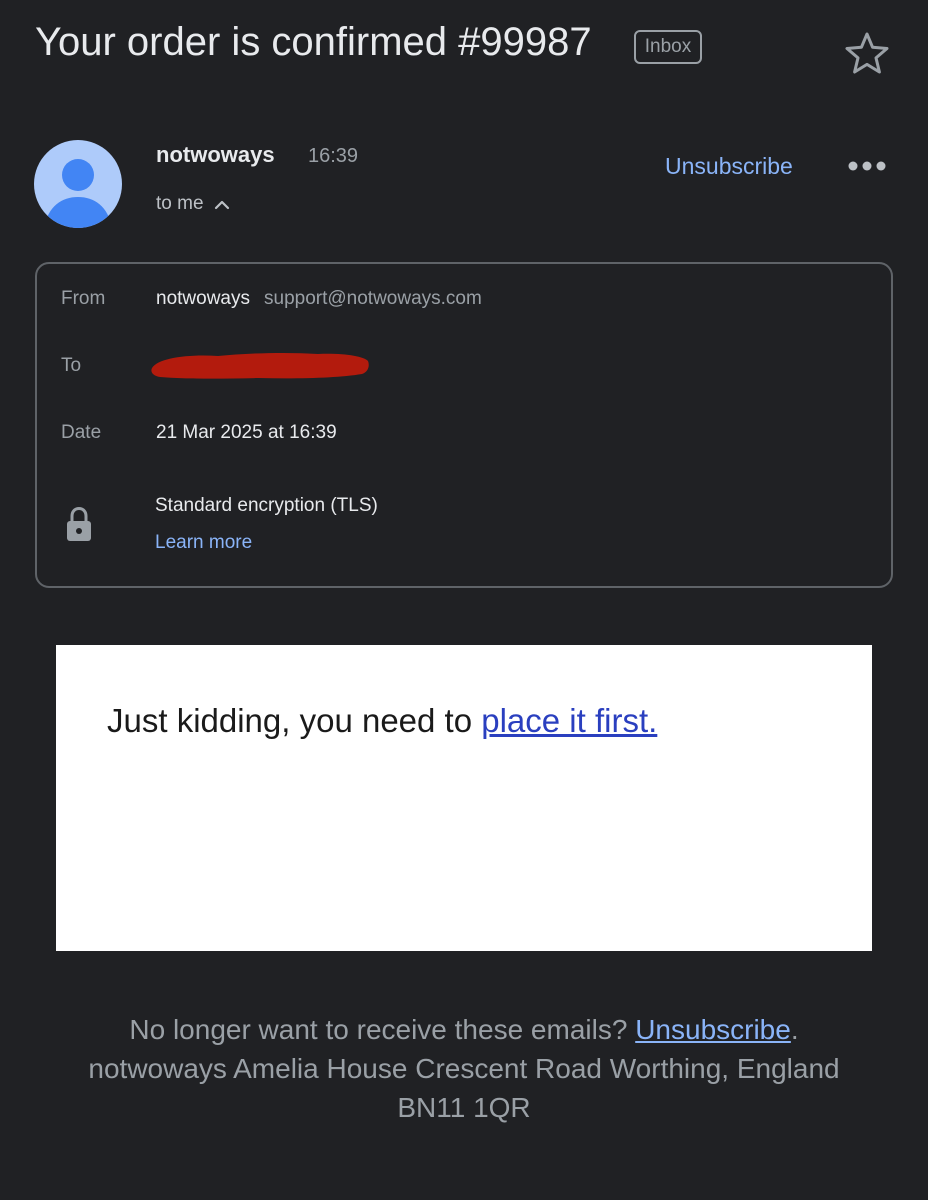 The height and width of the screenshot is (1200, 928). What do you see at coordinates (373, 298) in the screenshot?
I see `from-email: support@notwoways.com` at bounding box center [373, 298].